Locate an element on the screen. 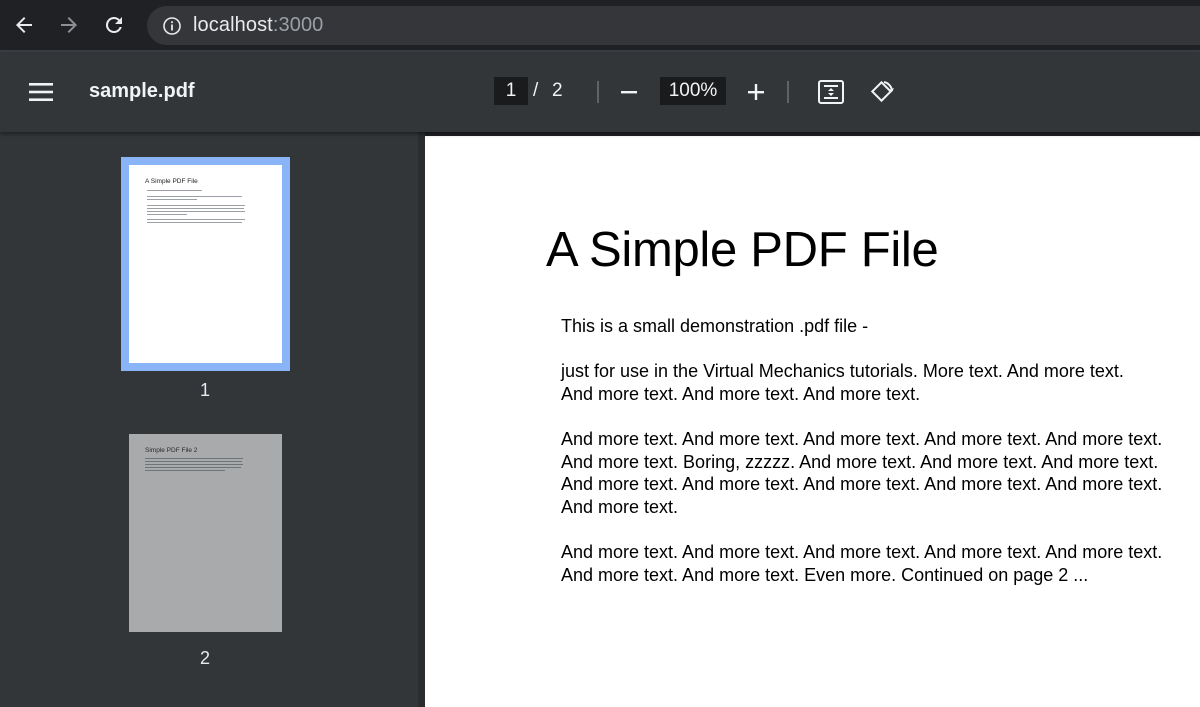  page-thumbnail-1: A Simple PDF File is located at coordinates (205, 264).